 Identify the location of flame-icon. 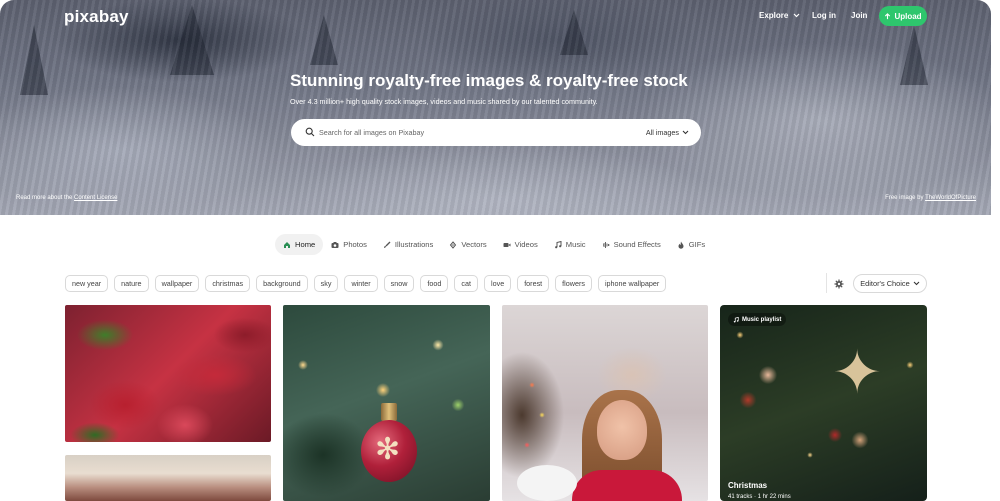
(681, 245).